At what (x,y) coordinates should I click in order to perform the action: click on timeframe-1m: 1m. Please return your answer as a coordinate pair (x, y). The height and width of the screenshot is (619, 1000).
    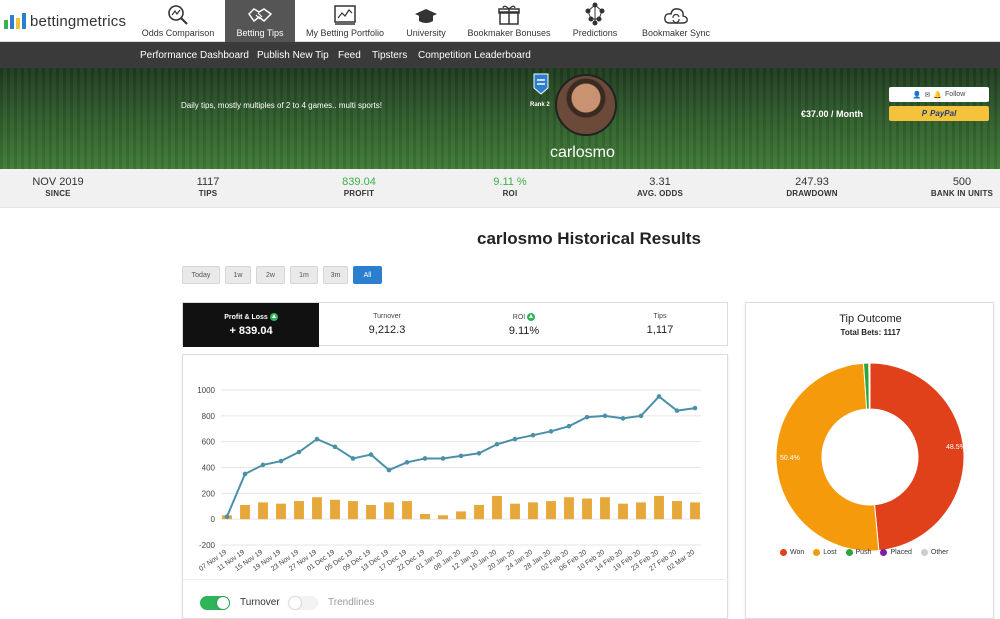
    Looking at the image, I should click on (304, 275).